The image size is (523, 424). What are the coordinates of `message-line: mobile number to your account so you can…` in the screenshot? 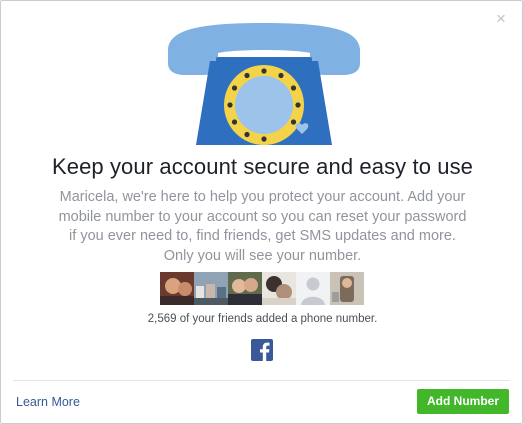 It's located at (262, 216).